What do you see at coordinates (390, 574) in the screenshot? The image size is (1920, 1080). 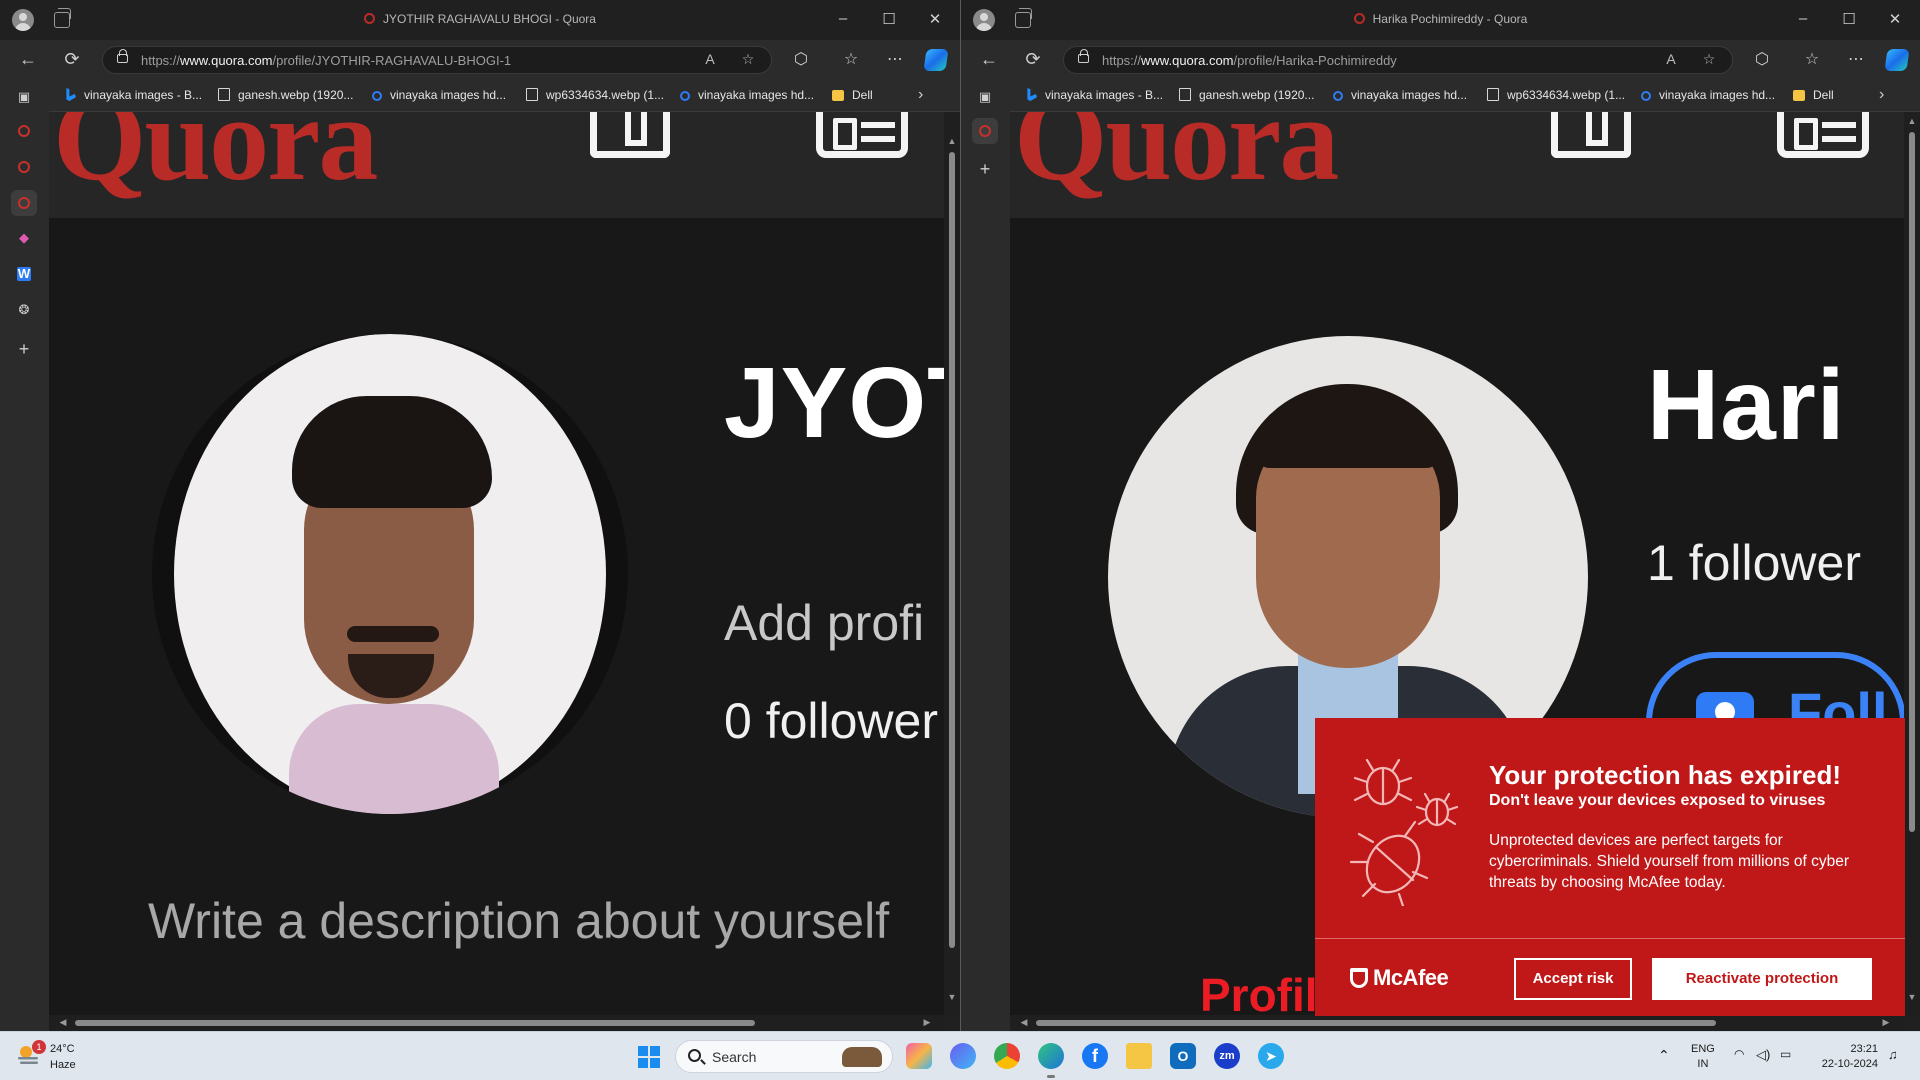 I see `profile-photo` at bounding box center [390, 574].